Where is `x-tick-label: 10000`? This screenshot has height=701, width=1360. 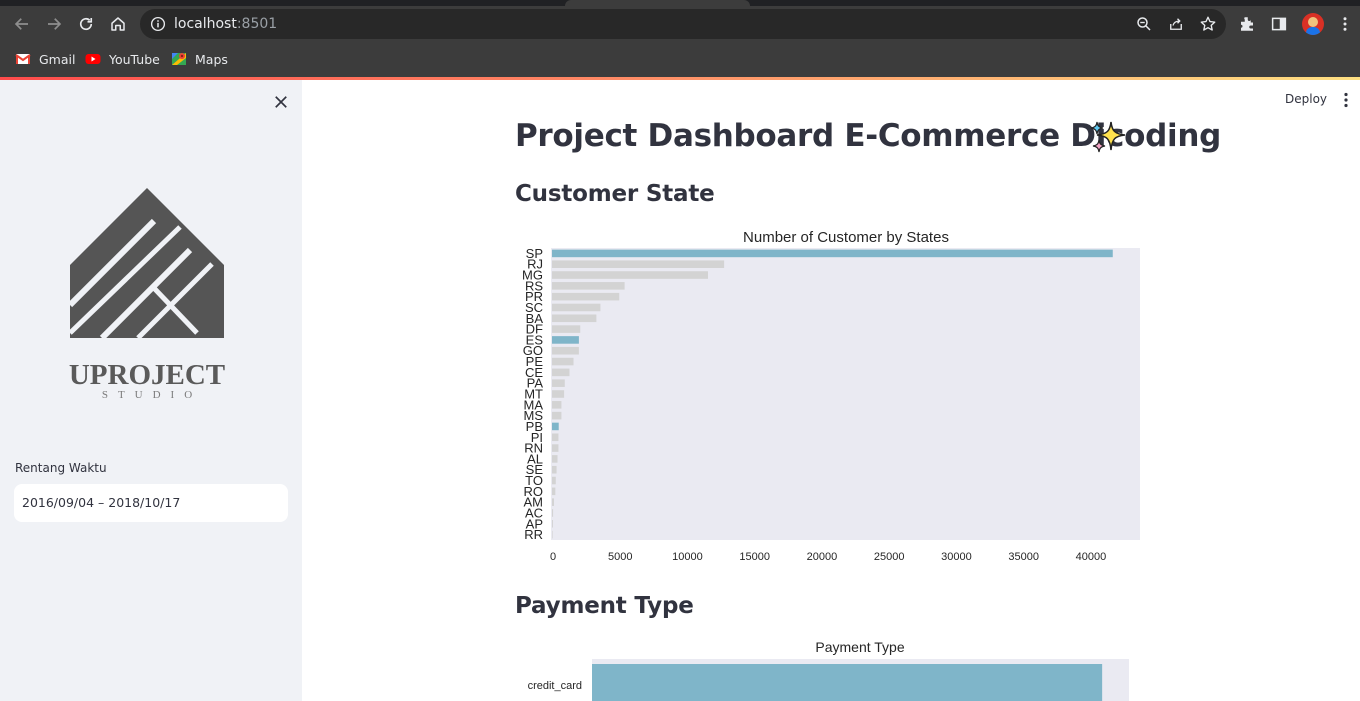 x-tick-label: 10000 is located at coordinates (687, 557).